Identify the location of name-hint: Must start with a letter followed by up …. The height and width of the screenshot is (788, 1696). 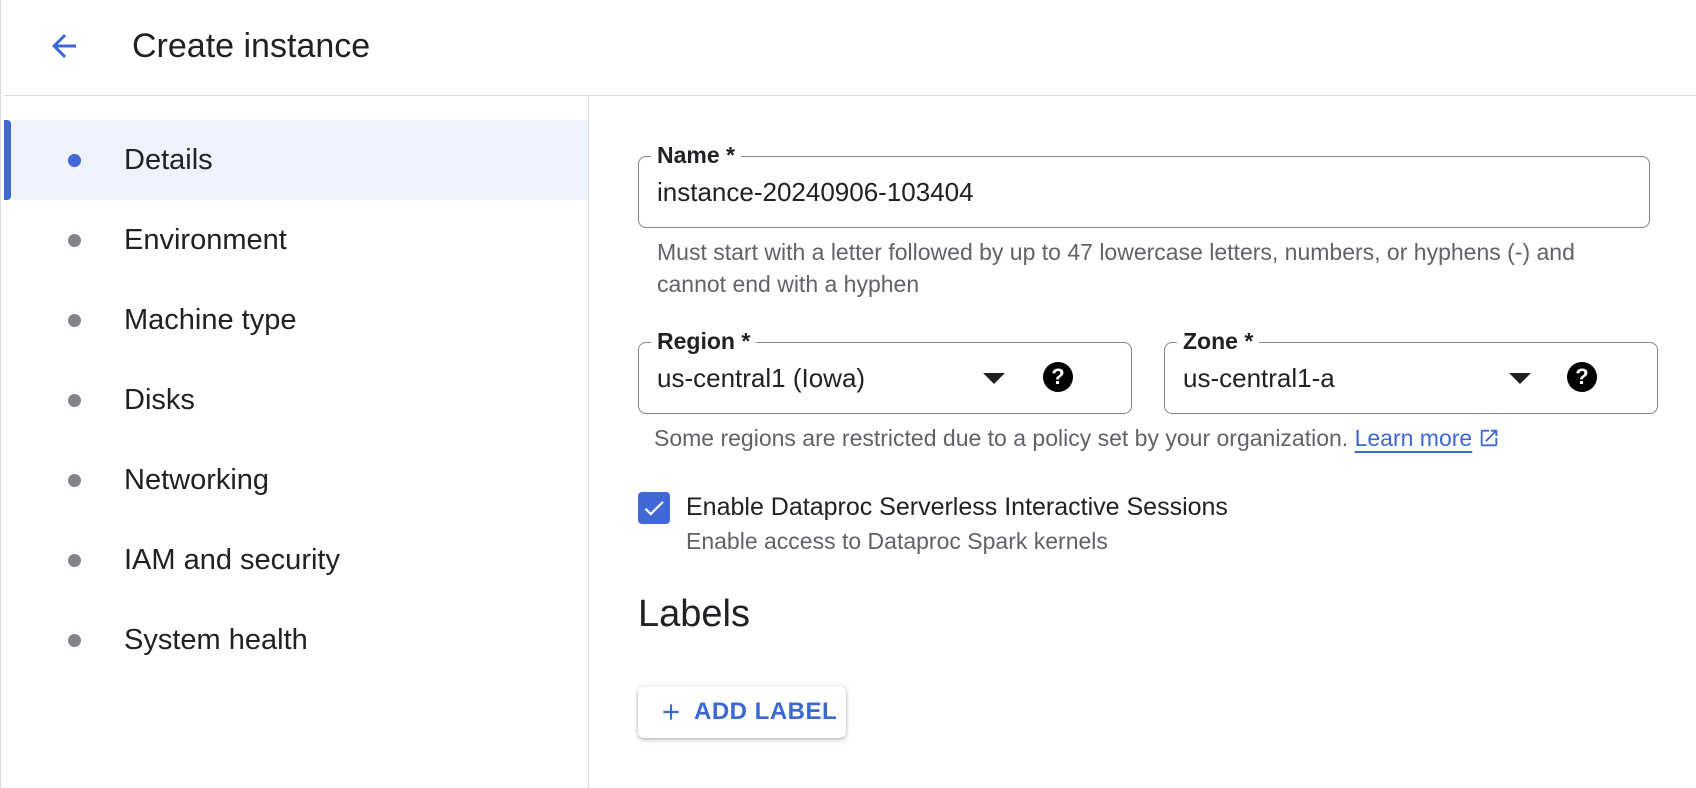
(1116, 268).